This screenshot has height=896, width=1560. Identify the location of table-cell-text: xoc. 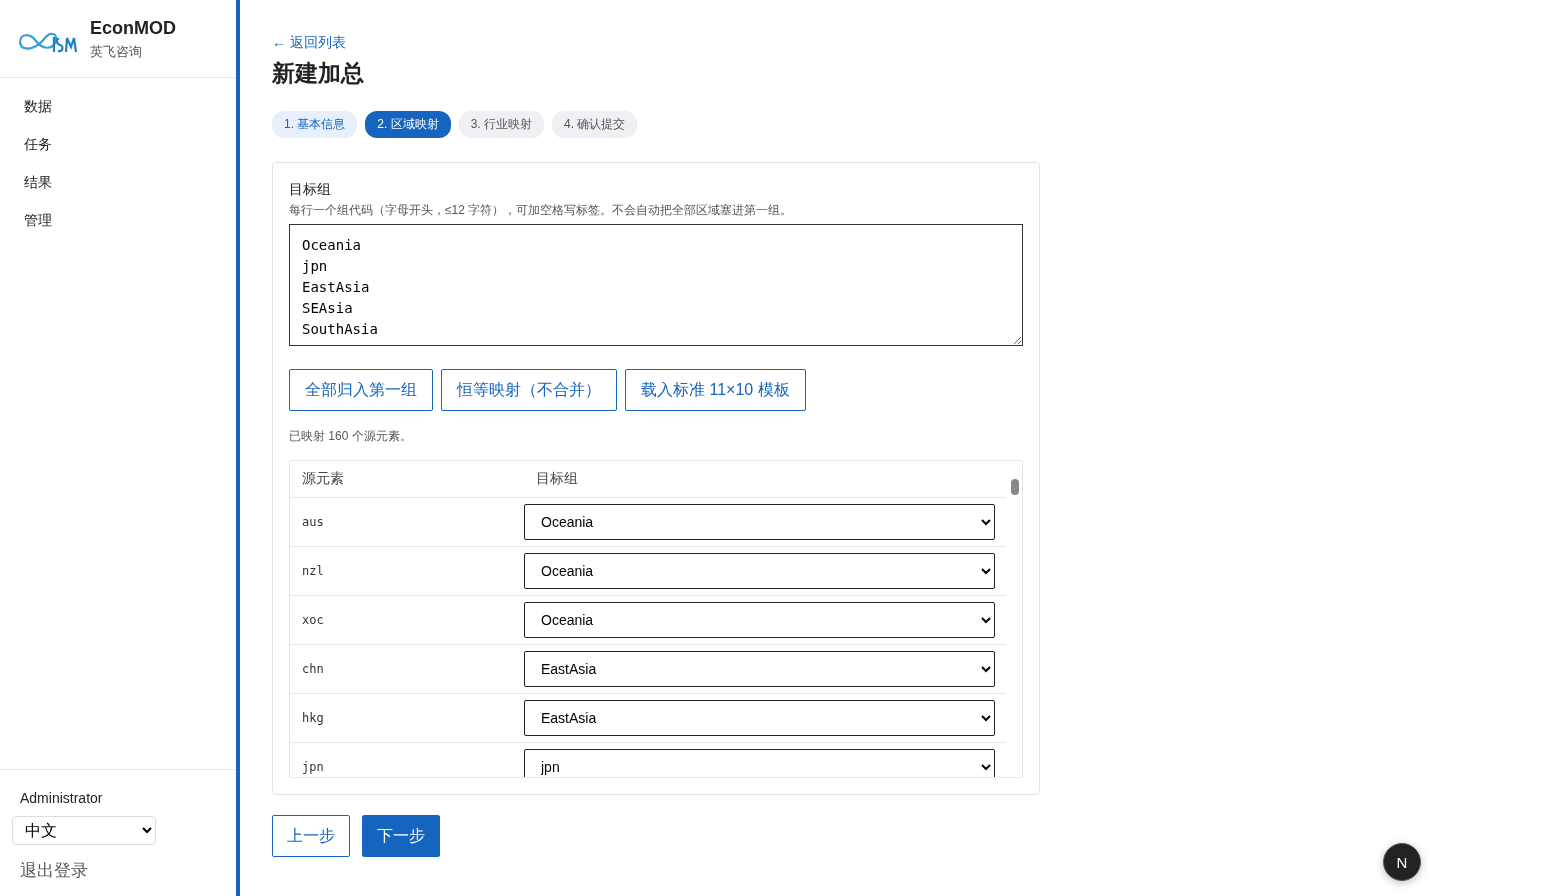
(313, 620).